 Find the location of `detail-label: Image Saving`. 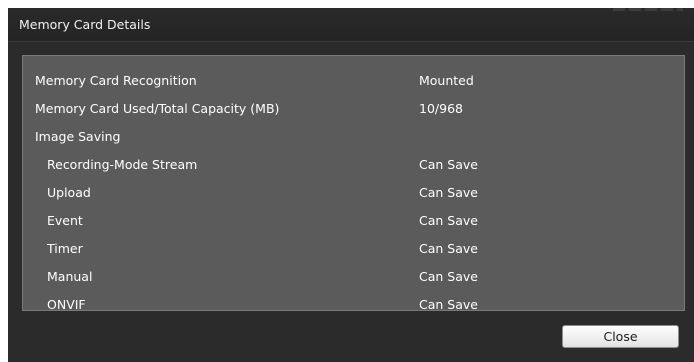

detail-label: Image Saving is located at coordinates (78, 136).